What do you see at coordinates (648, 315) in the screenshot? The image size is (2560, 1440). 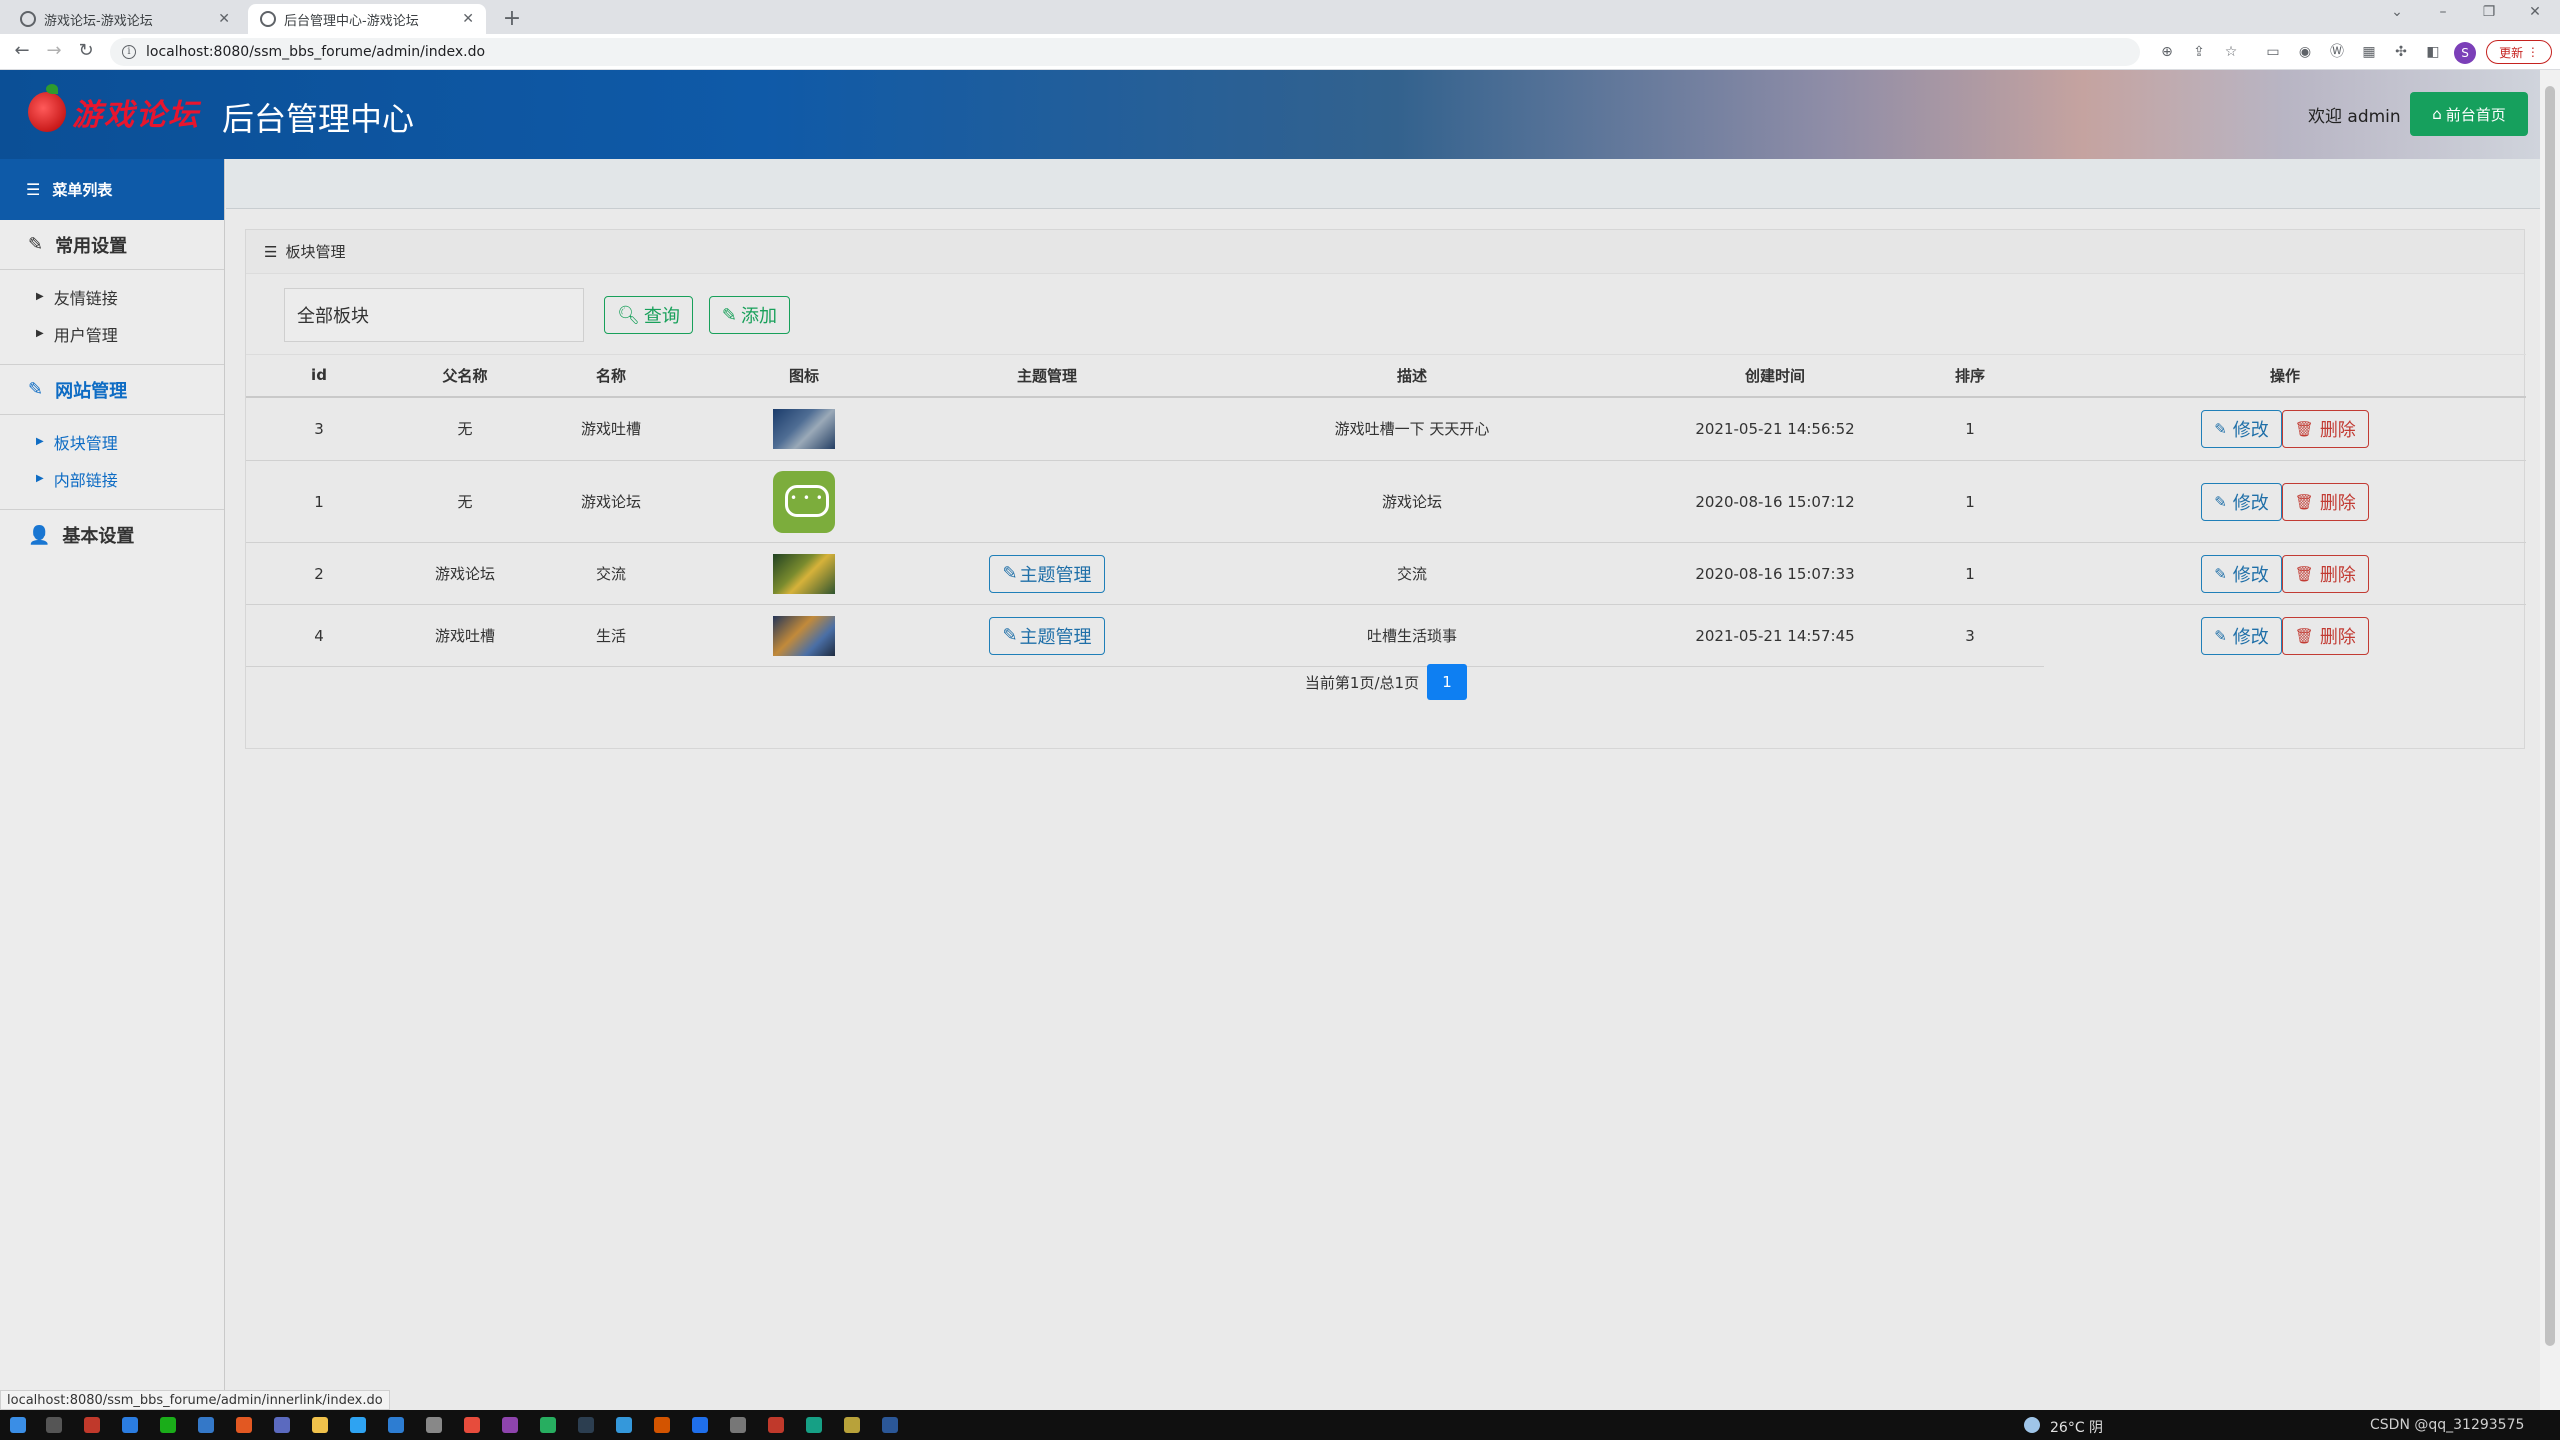 I see `query-button: 🔍︎ 查询` at bounding box center [648, 315].